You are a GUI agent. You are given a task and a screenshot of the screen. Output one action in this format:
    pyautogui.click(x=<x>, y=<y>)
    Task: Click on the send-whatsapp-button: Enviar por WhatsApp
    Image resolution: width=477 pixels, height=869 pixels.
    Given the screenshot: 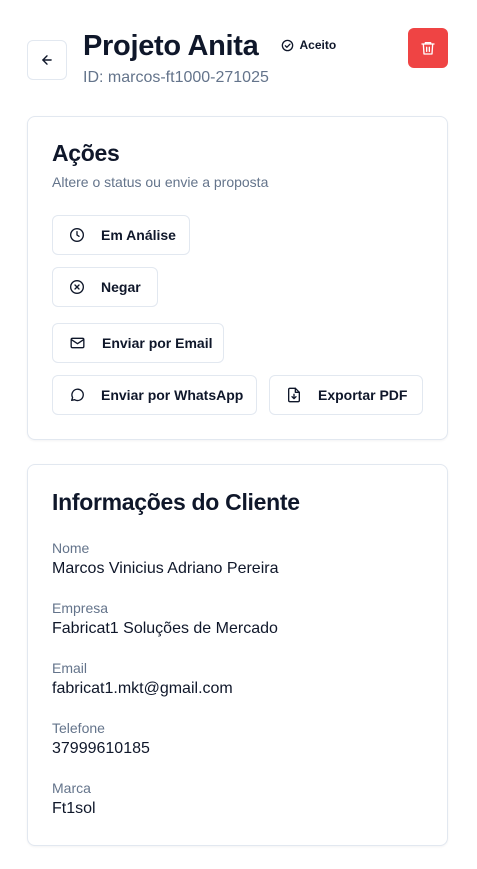 What is the action you would take?
    pyautogui.click(x=154, y=395)
    